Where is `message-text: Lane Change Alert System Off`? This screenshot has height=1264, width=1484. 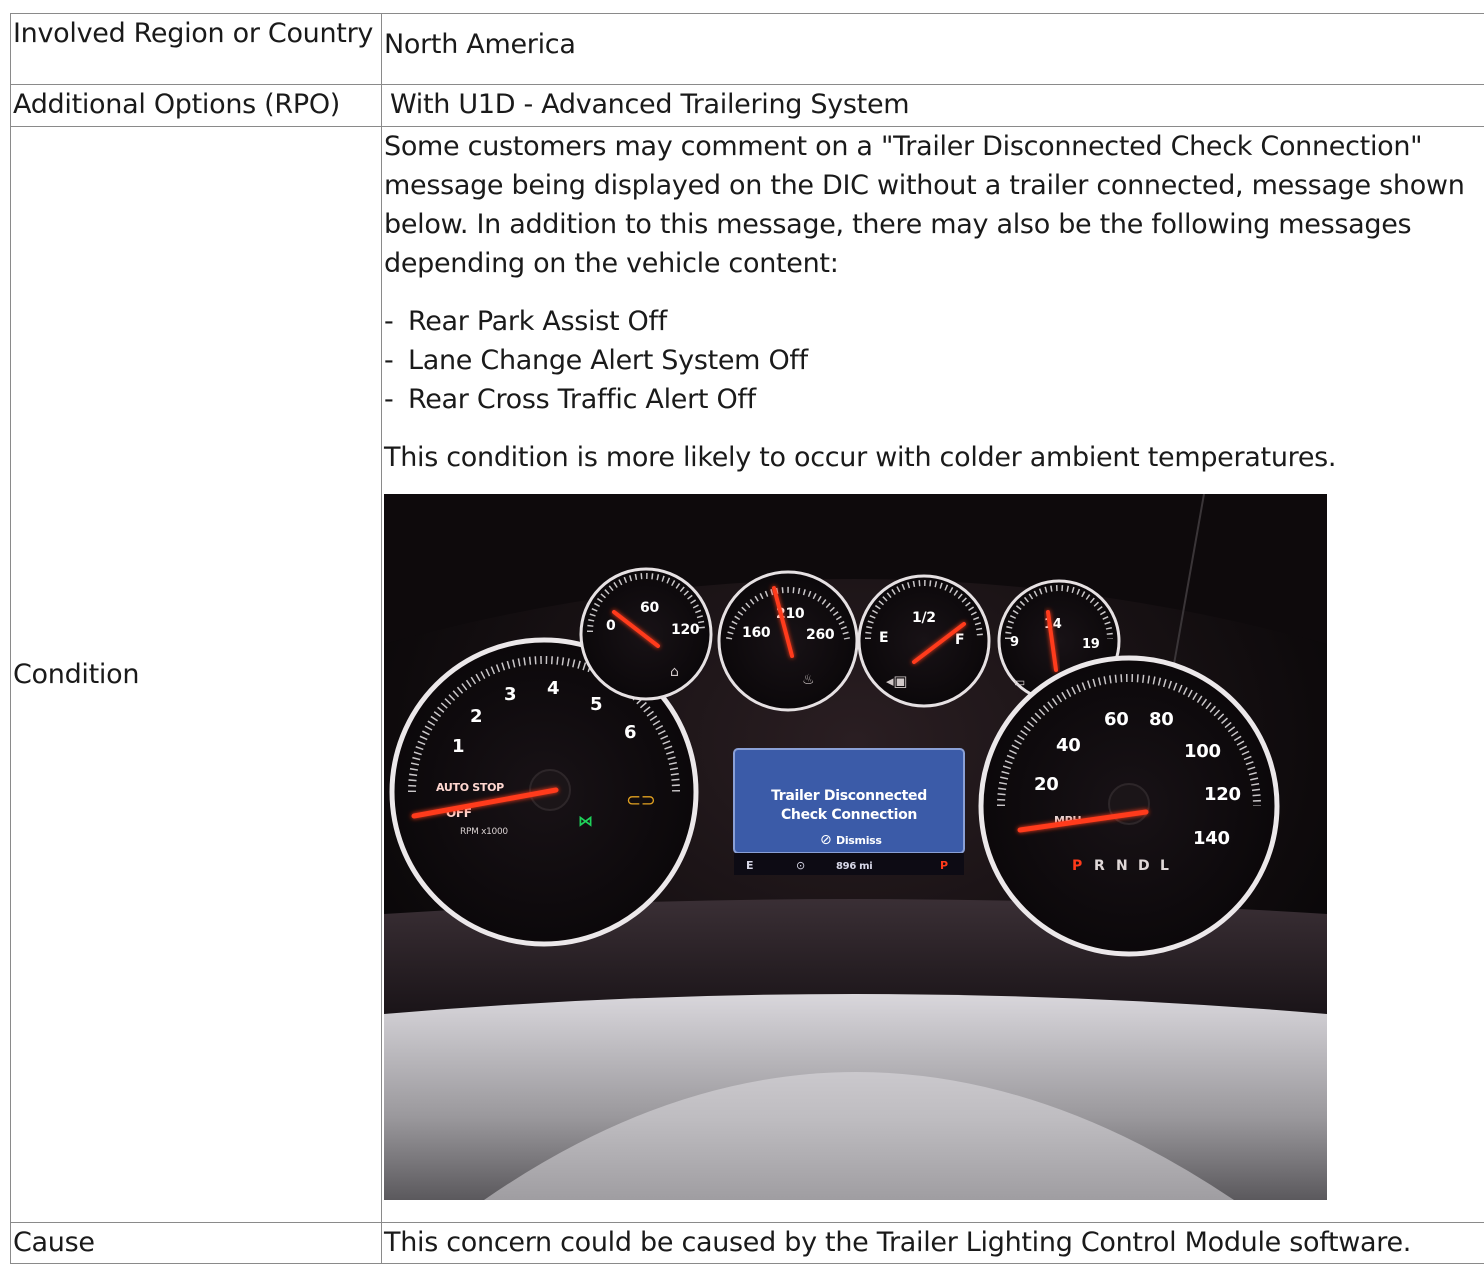 message-text: Lane Change Alert System Off is located at coordinates (608, 360).